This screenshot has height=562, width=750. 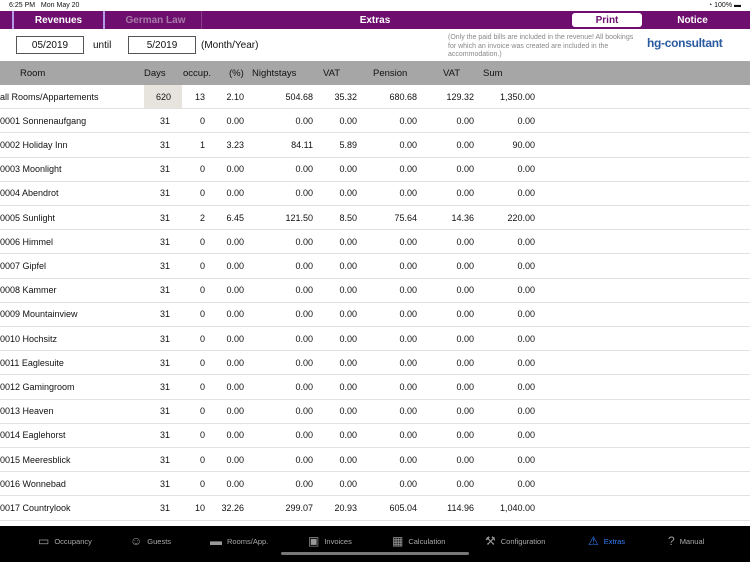 What do you see at coordinates (517, 507) in the screenshot?
I see `cell: 1,040.00` at bounding box center [517, 507].